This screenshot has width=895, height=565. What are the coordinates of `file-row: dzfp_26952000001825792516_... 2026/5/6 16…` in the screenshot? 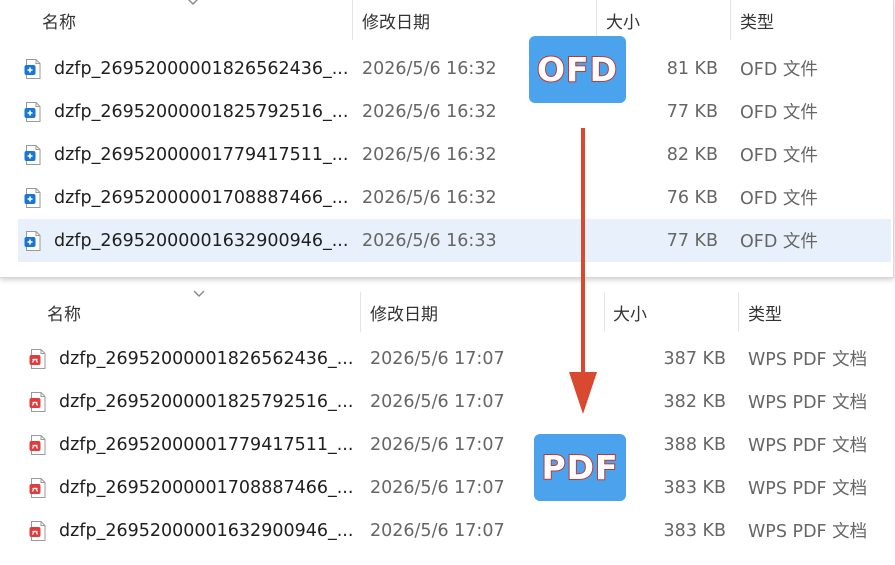 It's located at (454, 111).